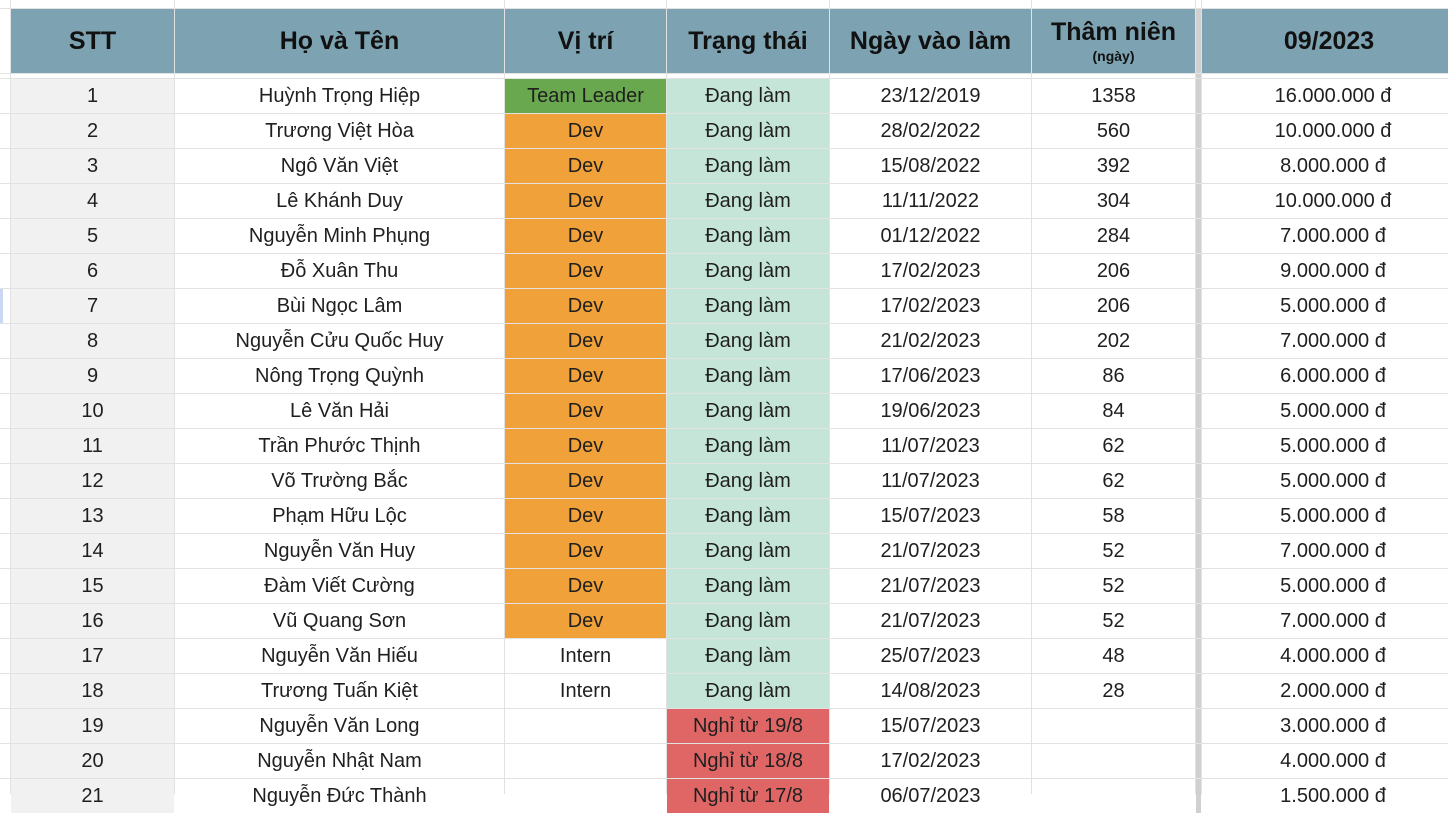 The image size is (1448, 818). I want to click on cell-seniority: 560, so click(1113, 131).